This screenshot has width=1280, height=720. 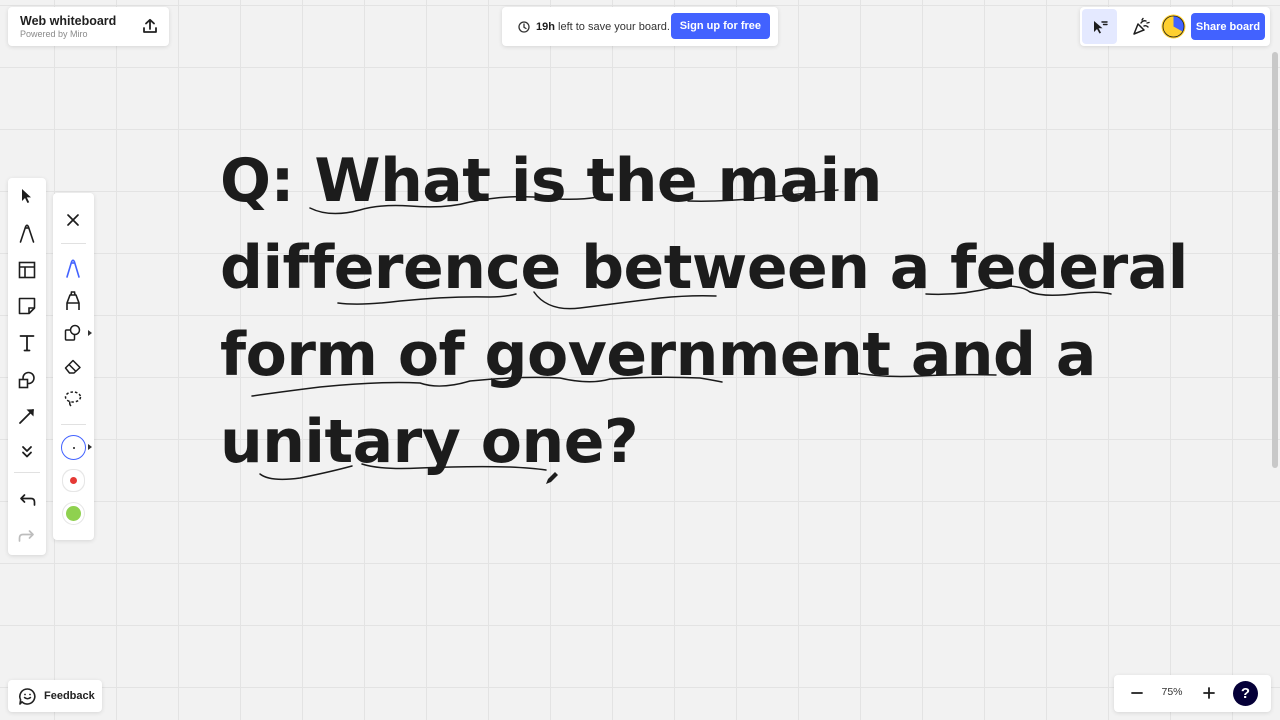 I want to click on signup-button: Sign up for free, so click(x=720, y=26).